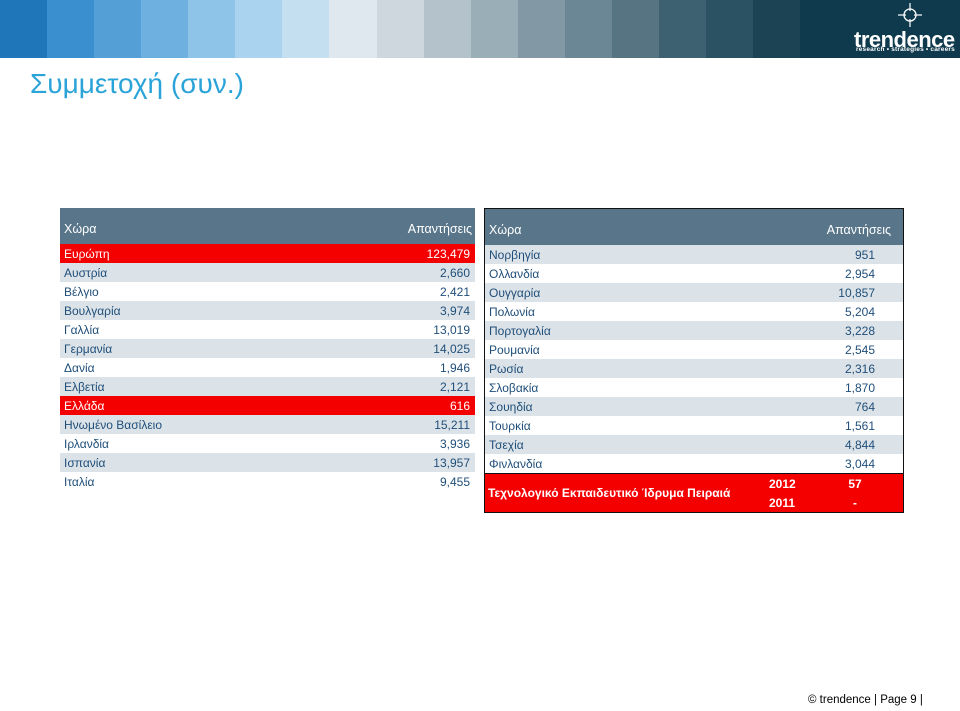 The width and height of the screenshot is (960, 711). I want to click on response-count: 3,936, so click(454, 444).